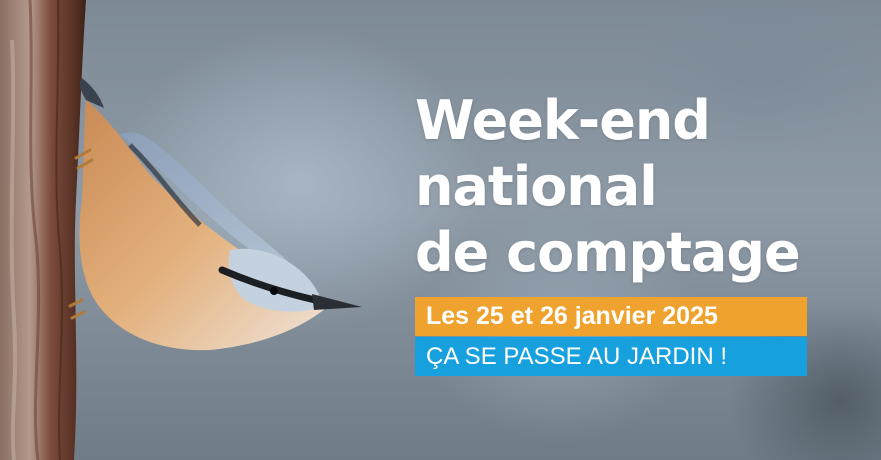  What do you see at coordinates (563, 120) in the screenshot?
I see `headline-line-1: Week-end` at bounding box center [563, 120].